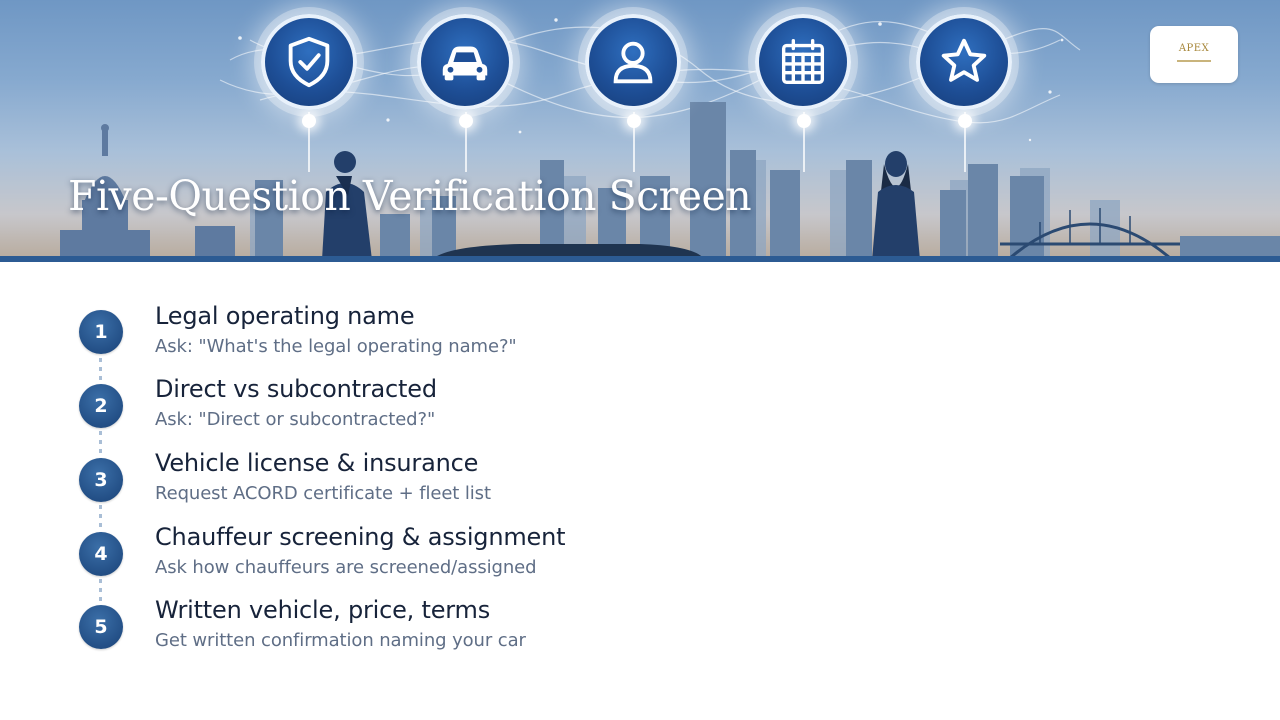  I want to click on step-title: Direct vs subcontracted, so click(296, 389).